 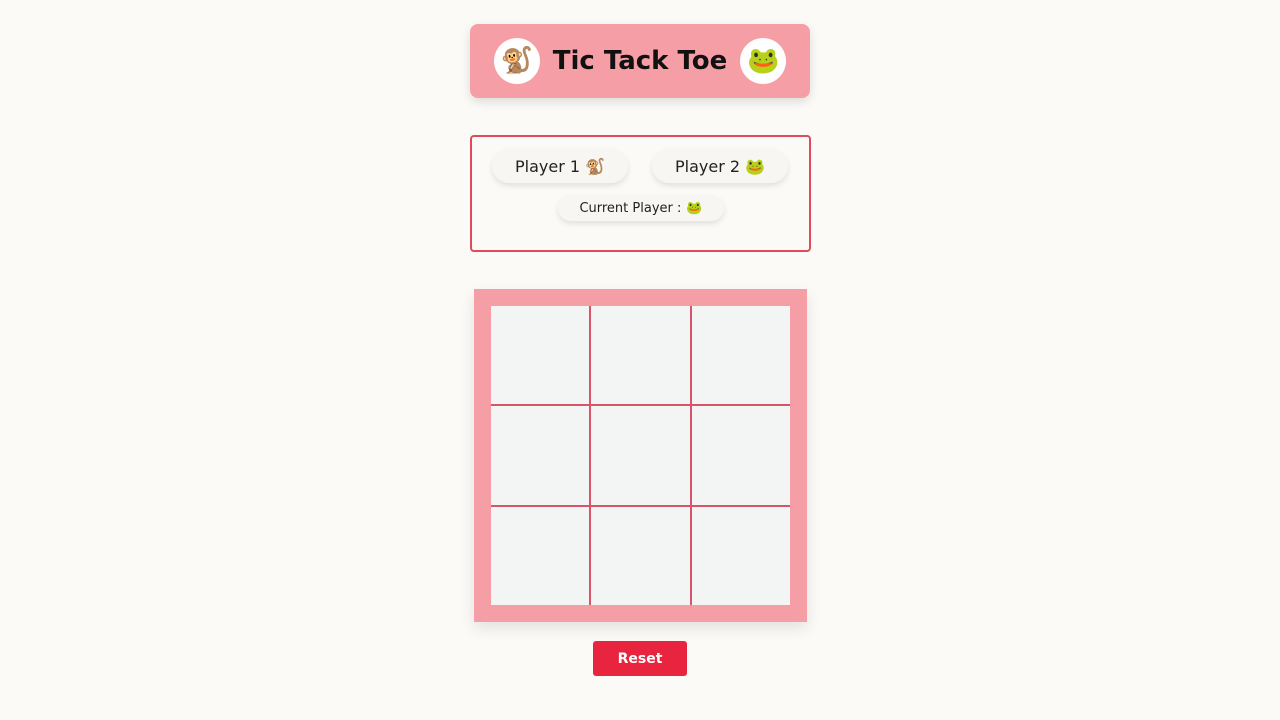 I want to click on player-2-badge: Player 2 🐸, so click(x=720, y=166).